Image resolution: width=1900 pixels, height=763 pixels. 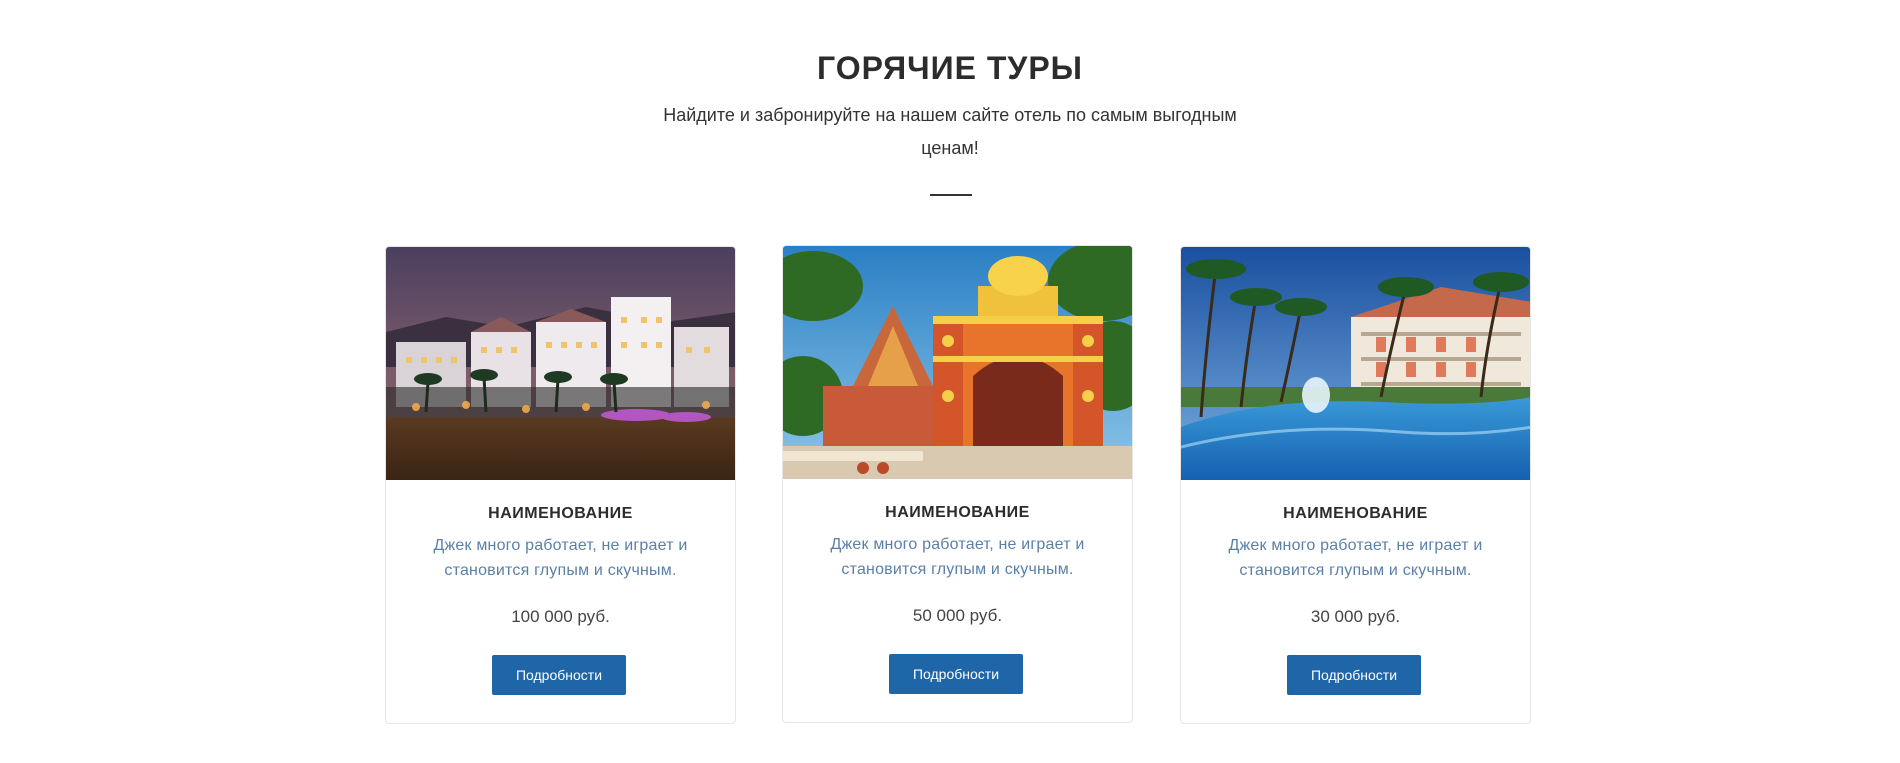 What do you see at coordinates (1355, 363) in the screenshot?
I see `tour-image-resort-pool` at bounding box center [1355, 363].